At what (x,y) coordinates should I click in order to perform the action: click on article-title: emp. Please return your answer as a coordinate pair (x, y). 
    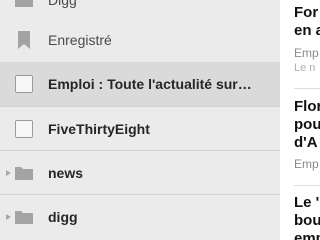
    Looking at the image, I should click on (307, 235).